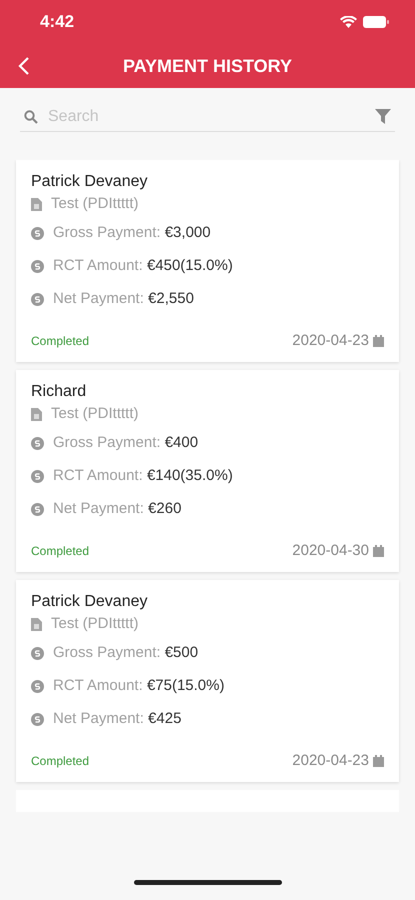  I want to click on payment-detail: Gross Payment: €400, so click(125, 443).